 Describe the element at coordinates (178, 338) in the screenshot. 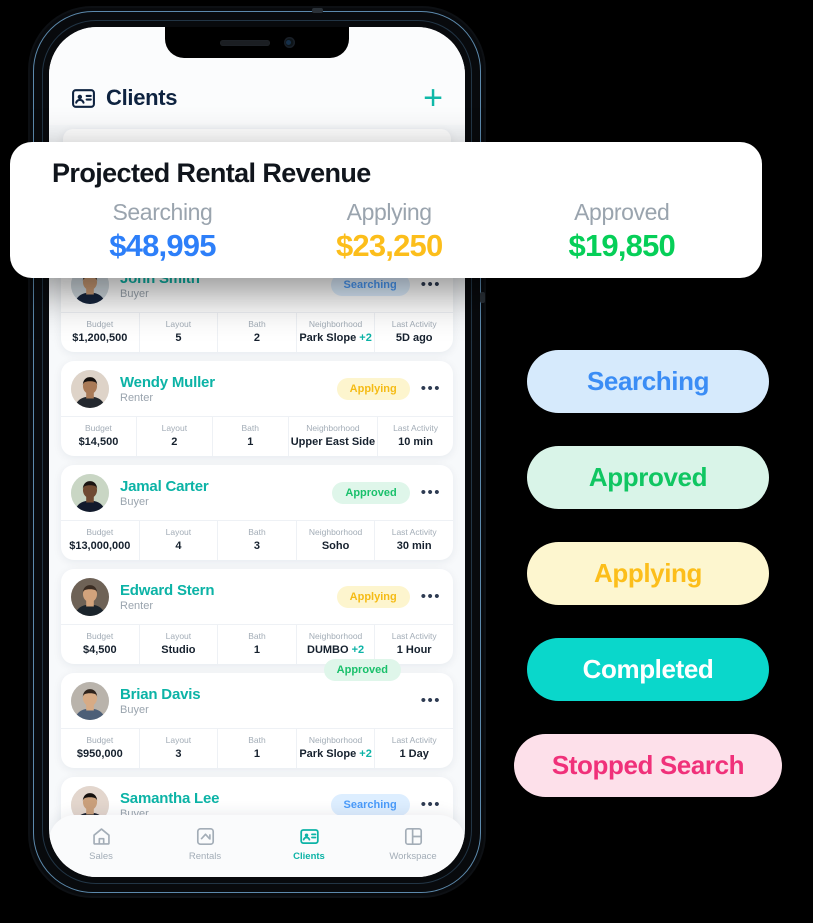

I see `stat-value: 5` at that location.